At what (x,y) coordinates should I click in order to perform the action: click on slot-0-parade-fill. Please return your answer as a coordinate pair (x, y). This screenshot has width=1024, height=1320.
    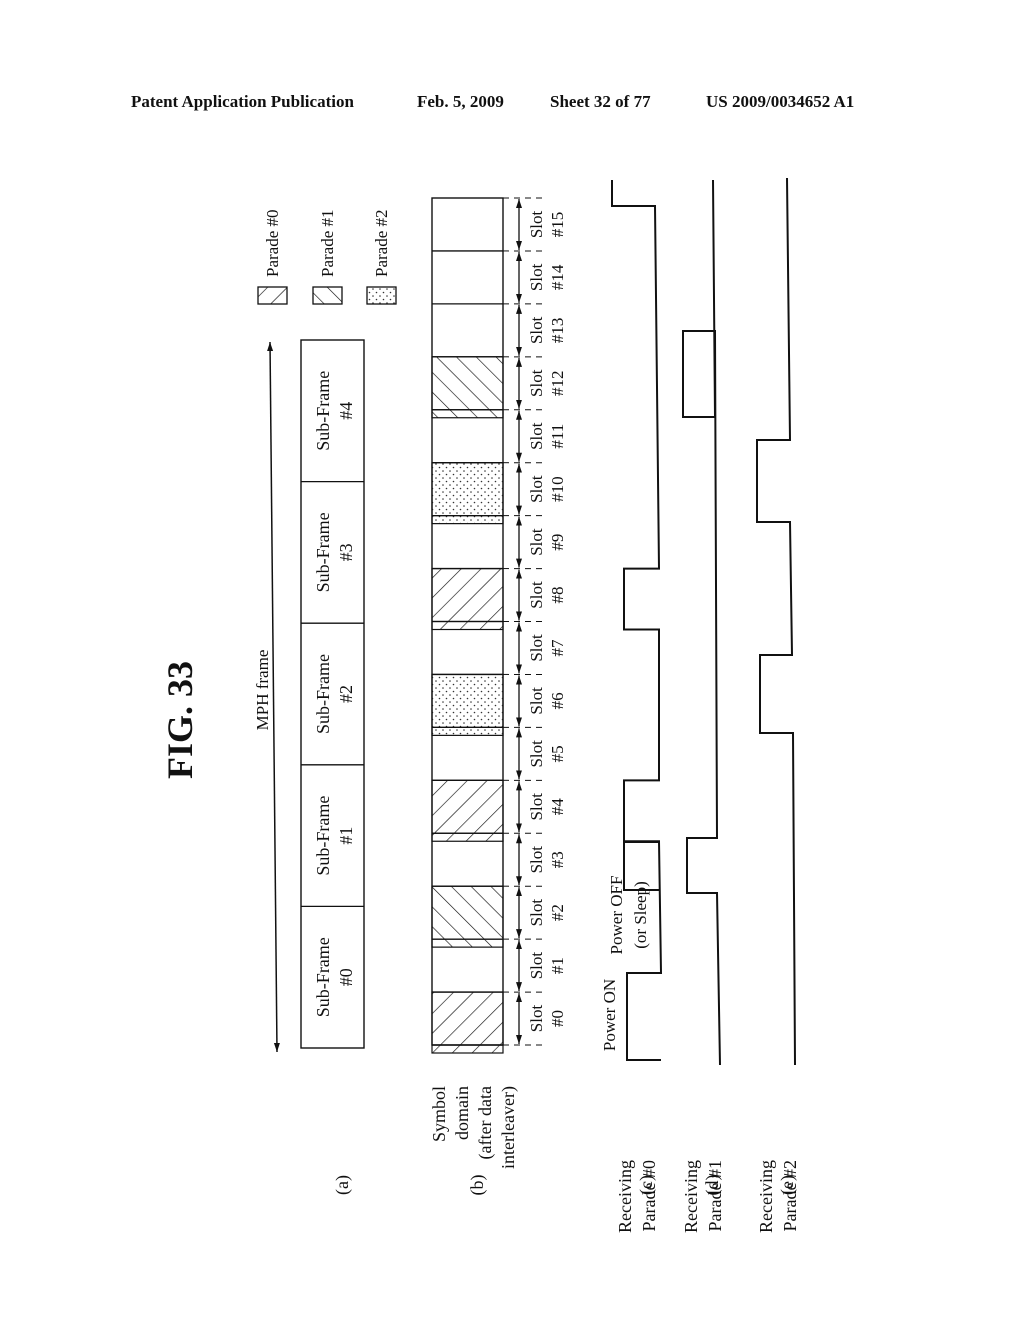
    Looking at the image, I should click on (467, 1022).